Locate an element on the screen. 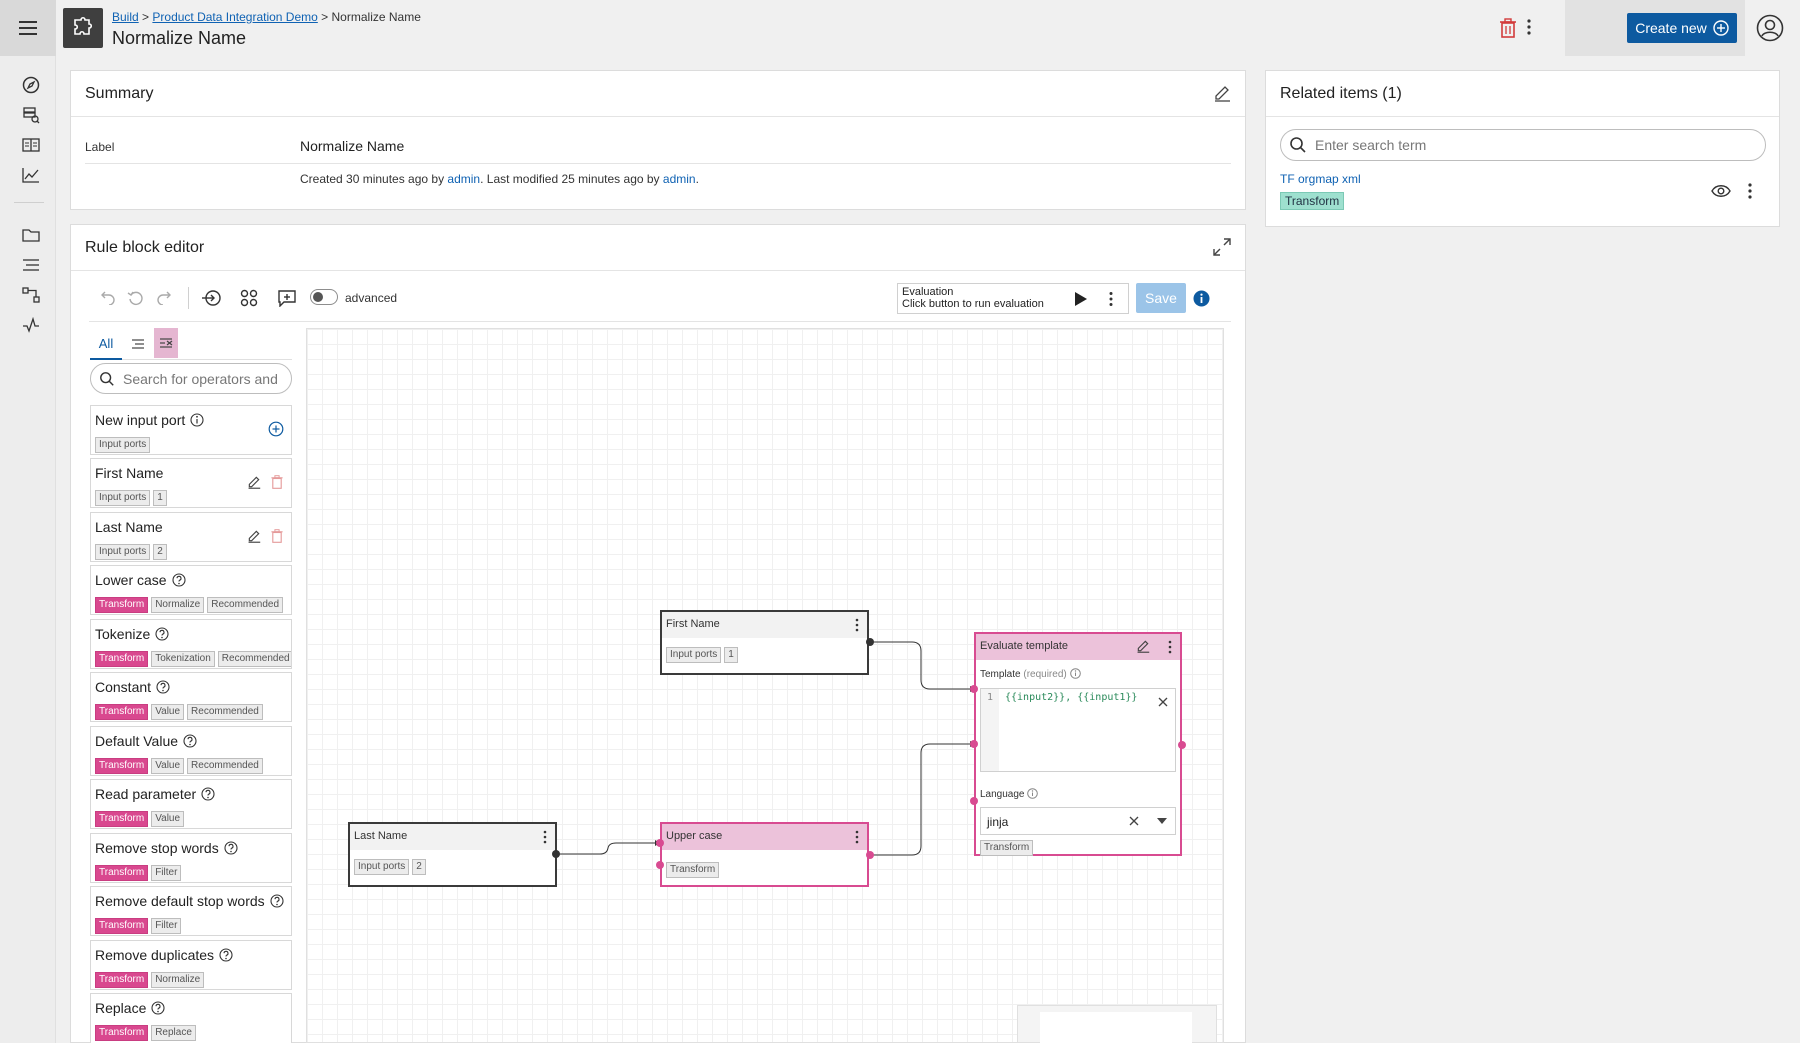  node-title: Evaluate template is located at coordinates (1078, 647).